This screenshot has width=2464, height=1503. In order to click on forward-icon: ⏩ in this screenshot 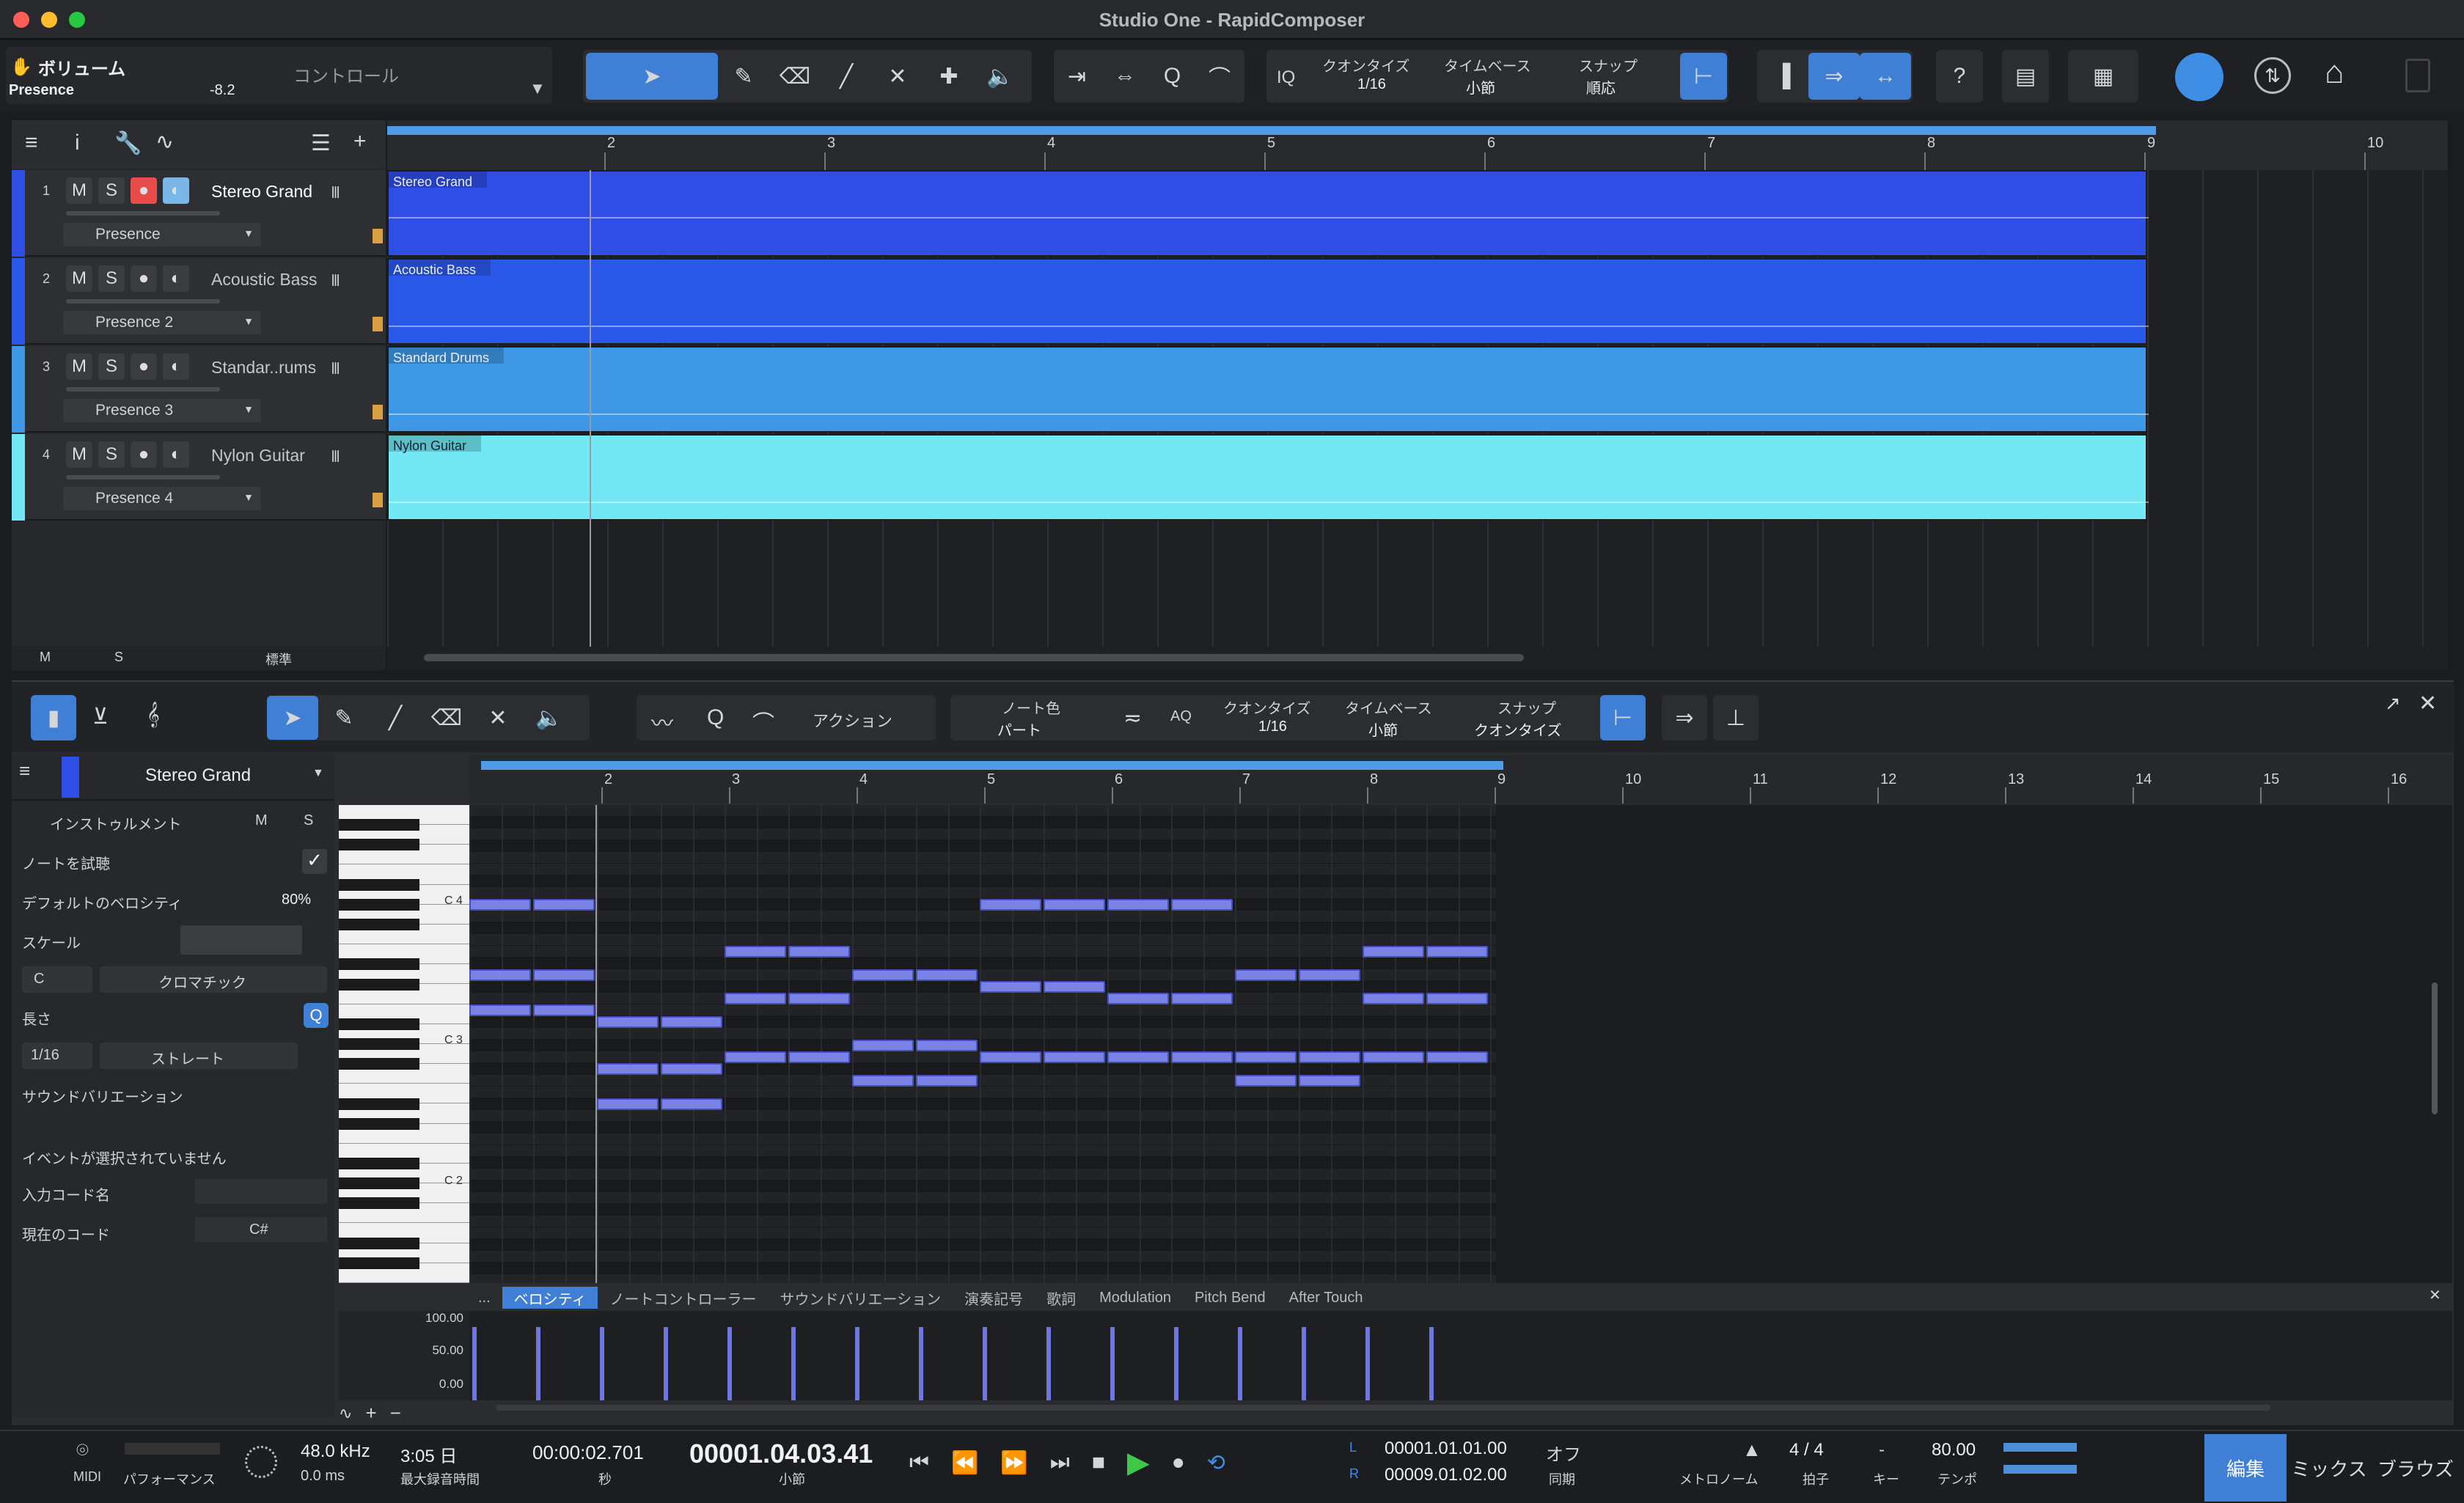, I will do `click(1013, 1463)`.